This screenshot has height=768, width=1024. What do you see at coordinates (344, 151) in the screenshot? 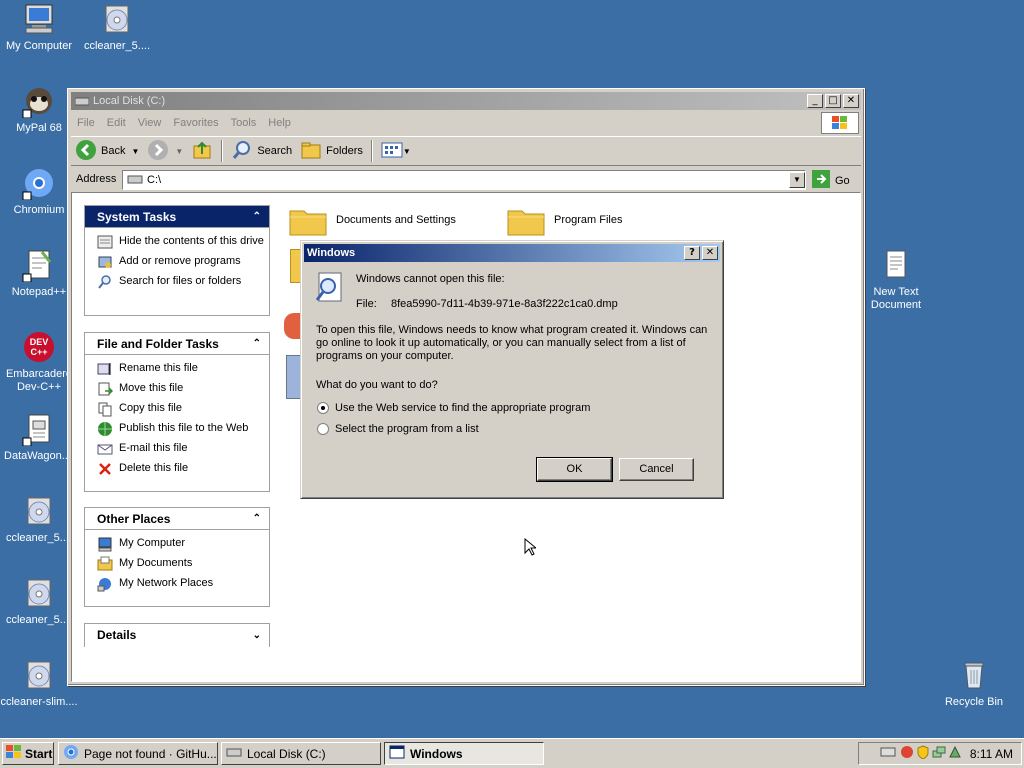
I see `folders-label: Folders` at bounding box center [344, 151].